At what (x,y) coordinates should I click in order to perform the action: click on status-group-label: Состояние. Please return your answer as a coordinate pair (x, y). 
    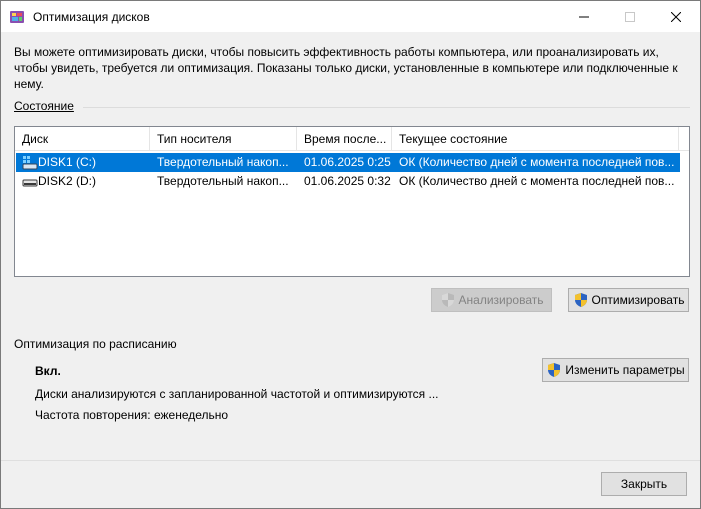
    Looking at the image, I should click on (44, 106).